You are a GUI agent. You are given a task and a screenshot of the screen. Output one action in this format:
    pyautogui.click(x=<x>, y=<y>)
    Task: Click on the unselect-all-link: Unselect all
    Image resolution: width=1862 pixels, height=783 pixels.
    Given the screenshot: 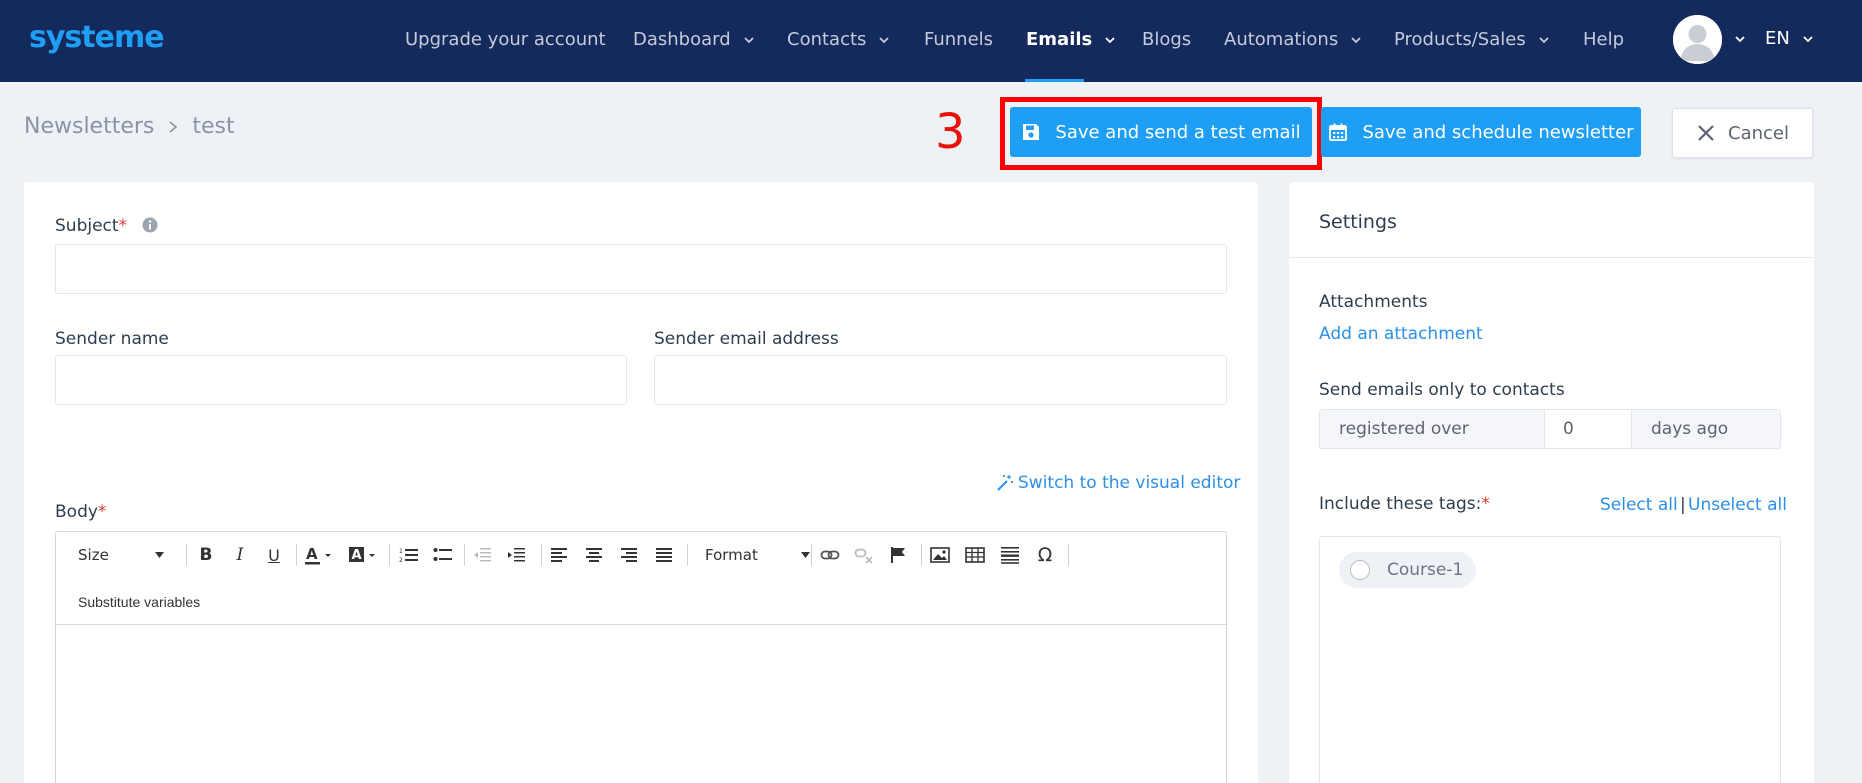 What is the action you would take?
    pyautogui.click(x=1737, y=505)
    